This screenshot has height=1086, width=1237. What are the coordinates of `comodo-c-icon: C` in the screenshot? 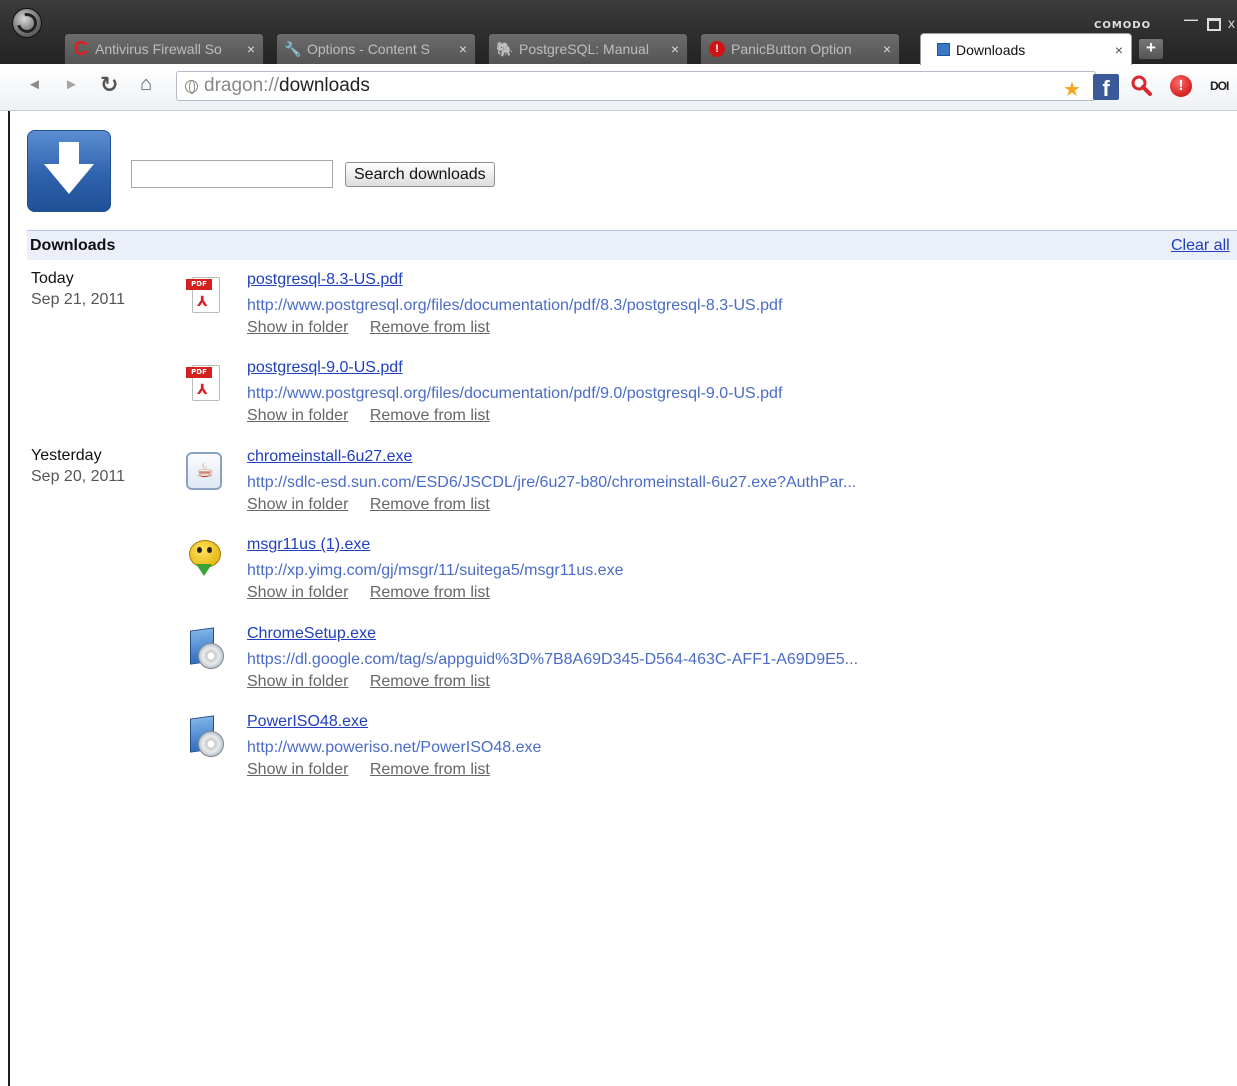 It's located at (81, 48).